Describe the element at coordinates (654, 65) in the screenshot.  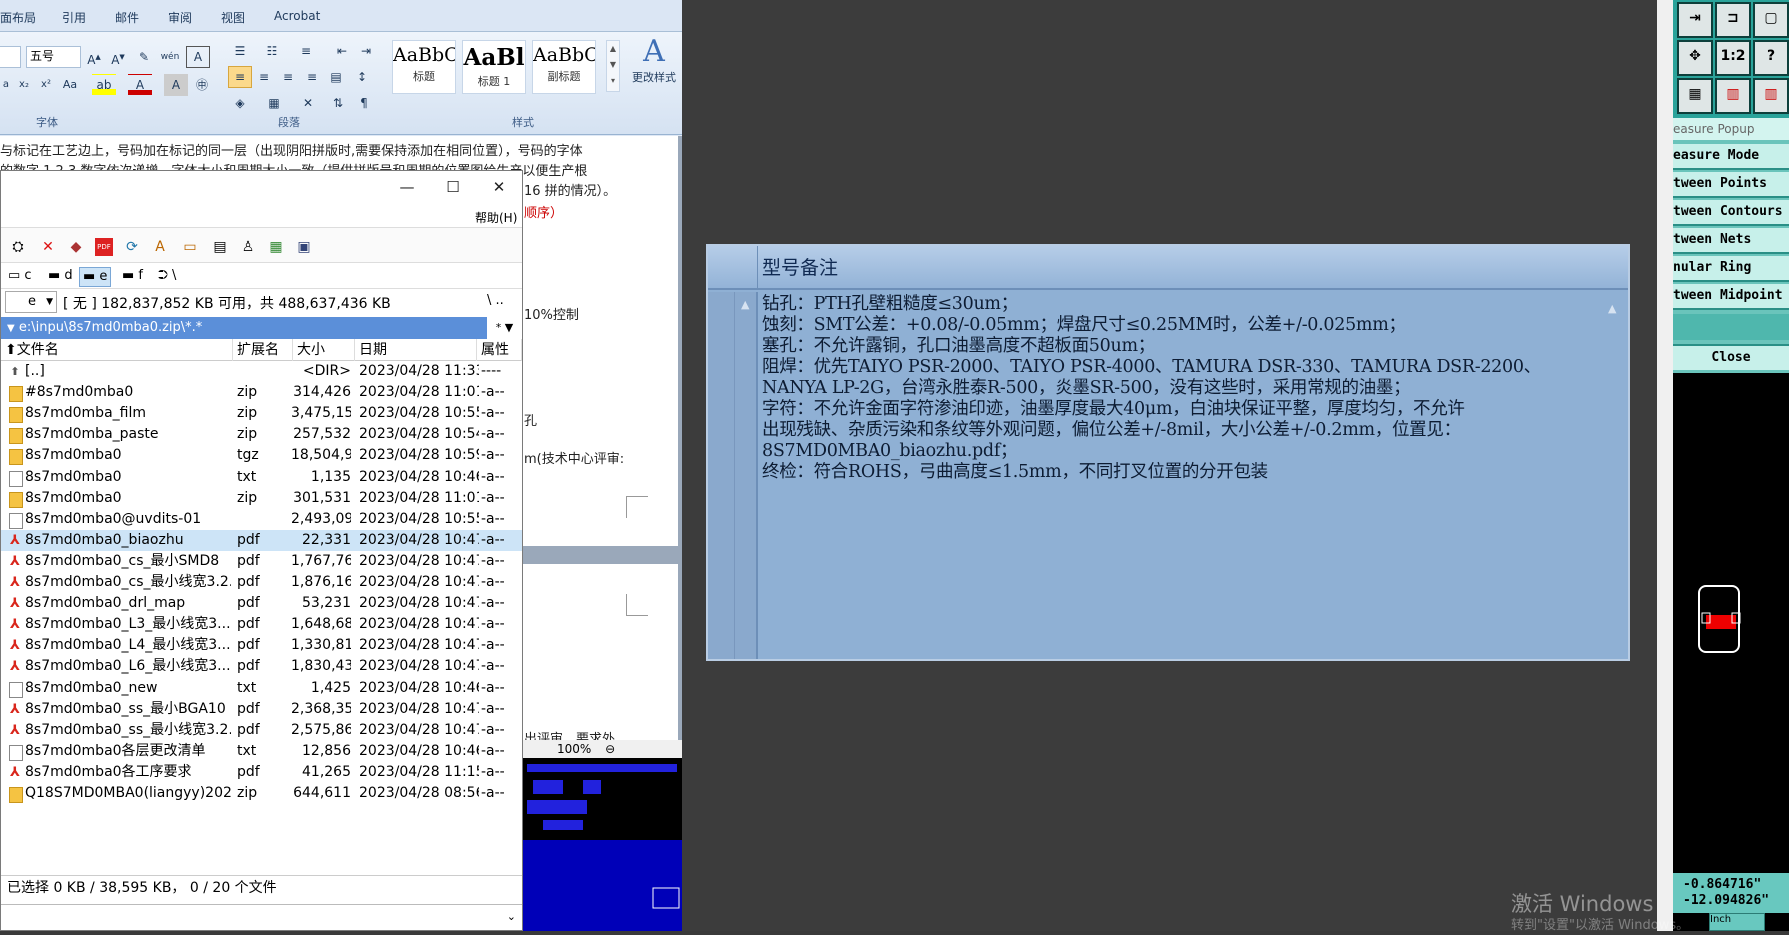
I see `change-styles-button: A 更改样式` at that location.